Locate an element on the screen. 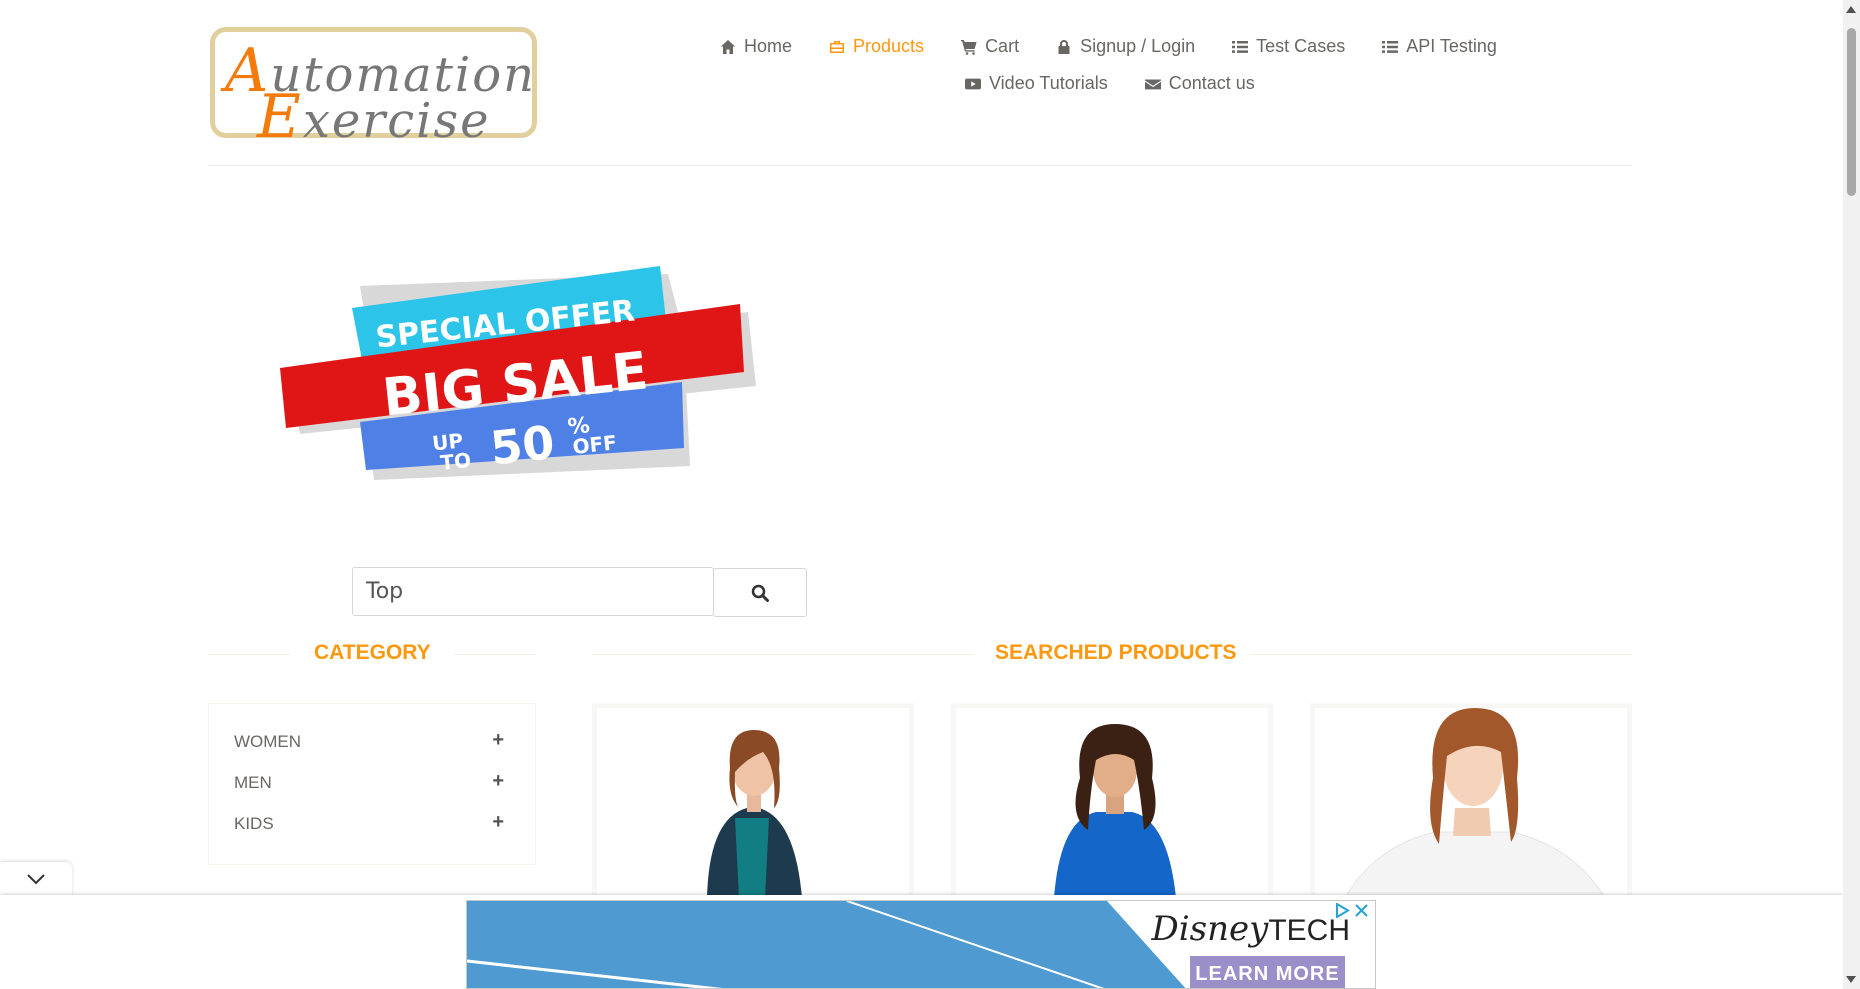  close-icon is located at coordinates (1361, 910).